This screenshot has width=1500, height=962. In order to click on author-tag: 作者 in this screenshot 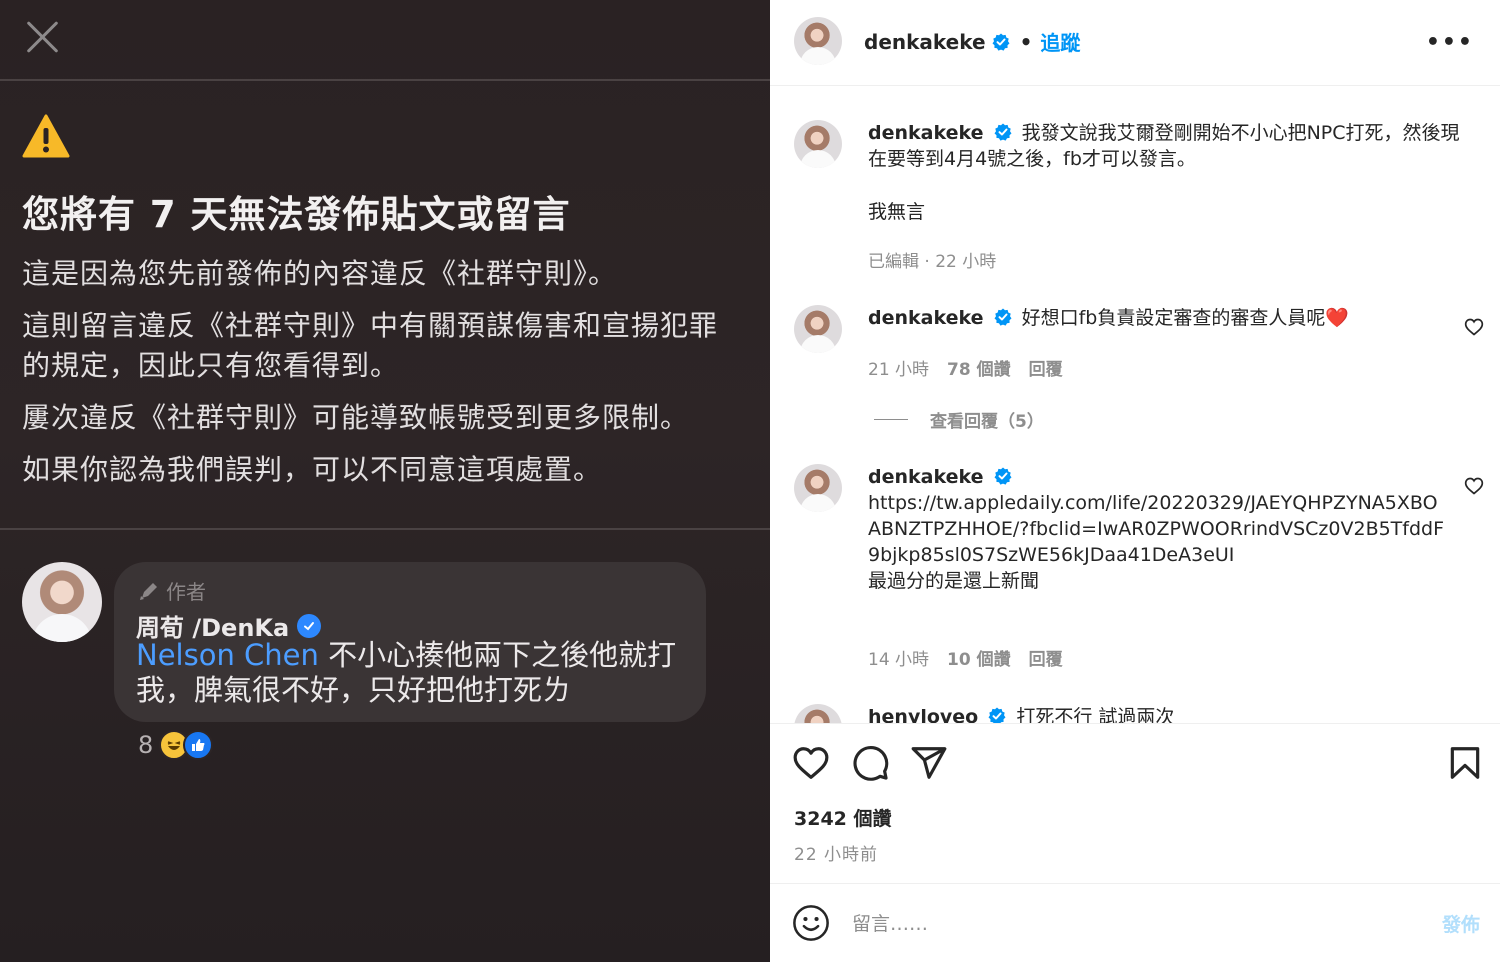, I will do `click(172, 590)`.